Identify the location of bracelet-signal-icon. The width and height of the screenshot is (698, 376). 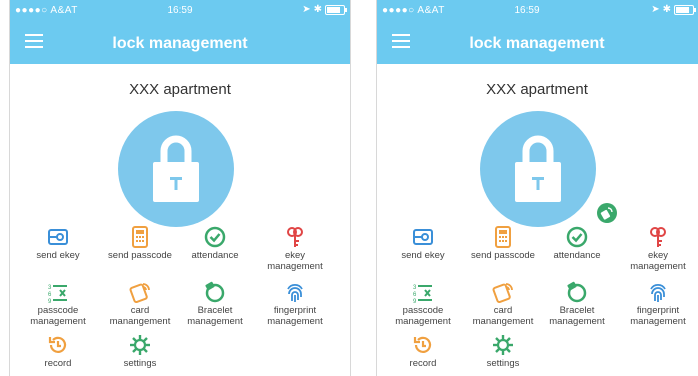
(606, 213).